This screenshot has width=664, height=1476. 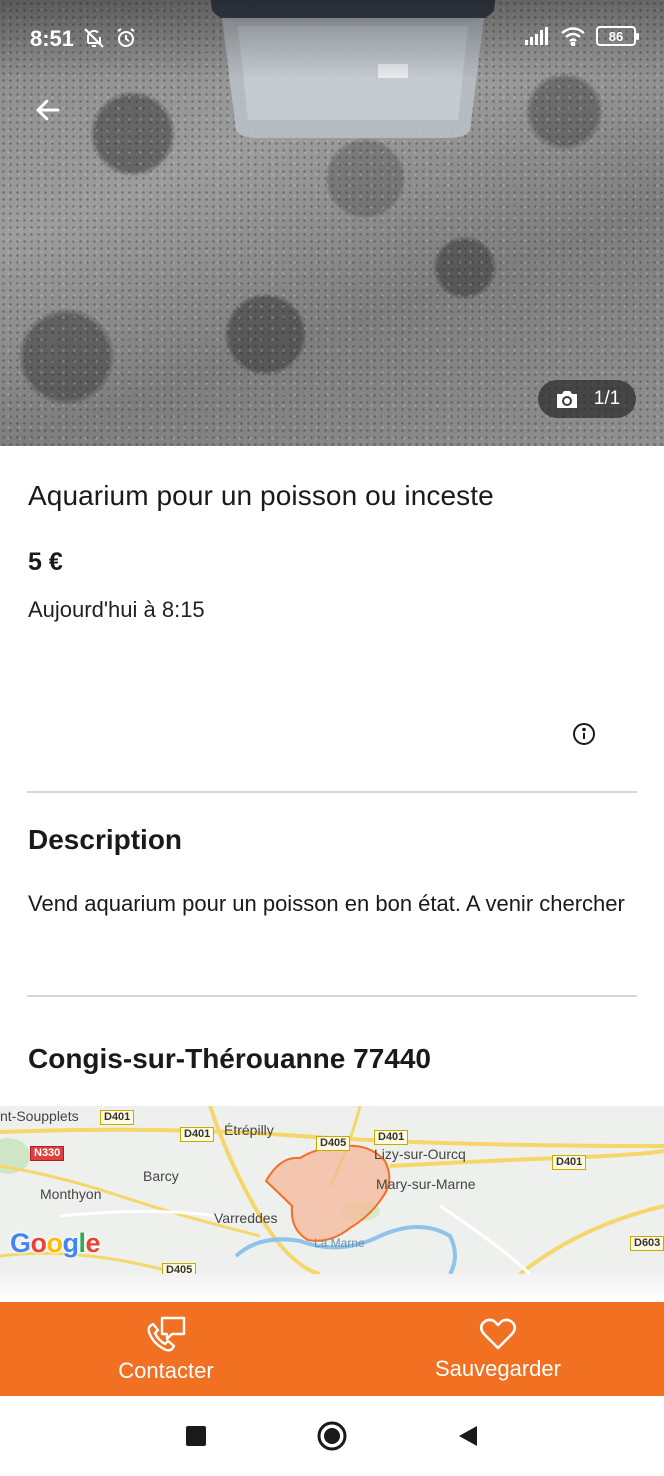 I want to click on description-heading: Description, so click(x=105, y=839).